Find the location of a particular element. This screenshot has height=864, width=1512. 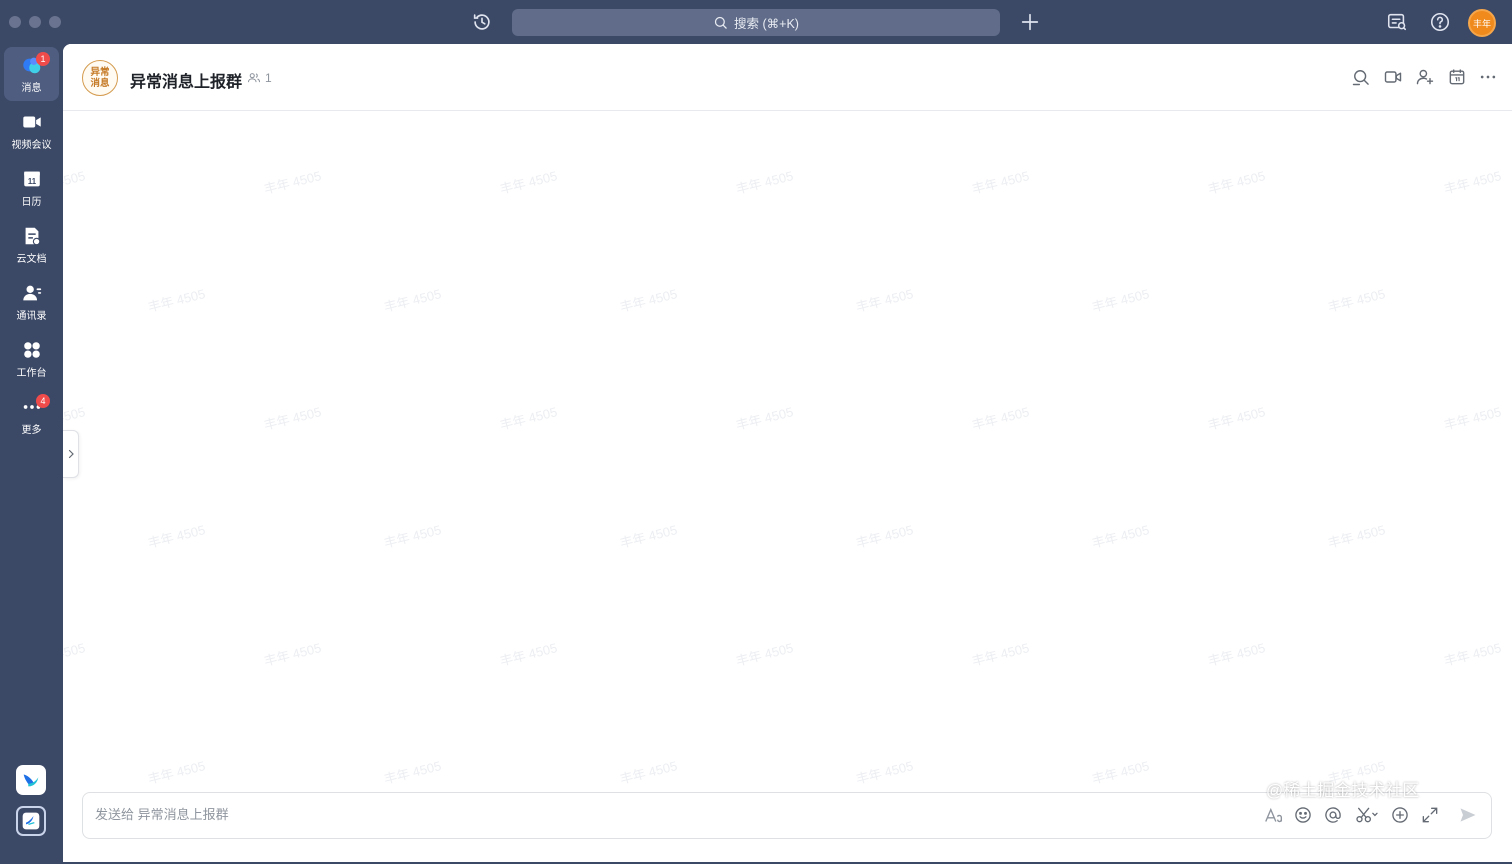

sidebar-item-more: 更多 4 is located at coordinates (31, 416).